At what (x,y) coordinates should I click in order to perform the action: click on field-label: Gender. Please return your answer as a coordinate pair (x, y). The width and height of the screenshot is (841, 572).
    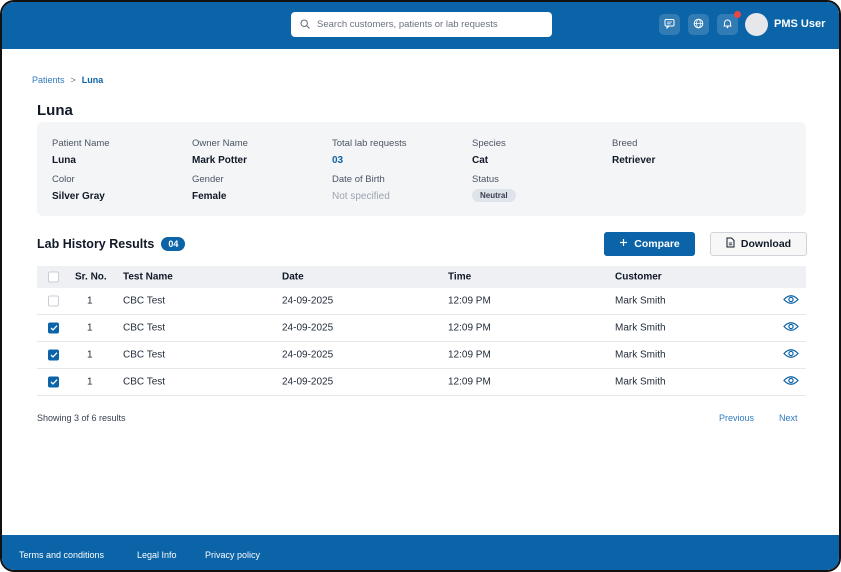
    Looking at the image, I should click on (208, 179).